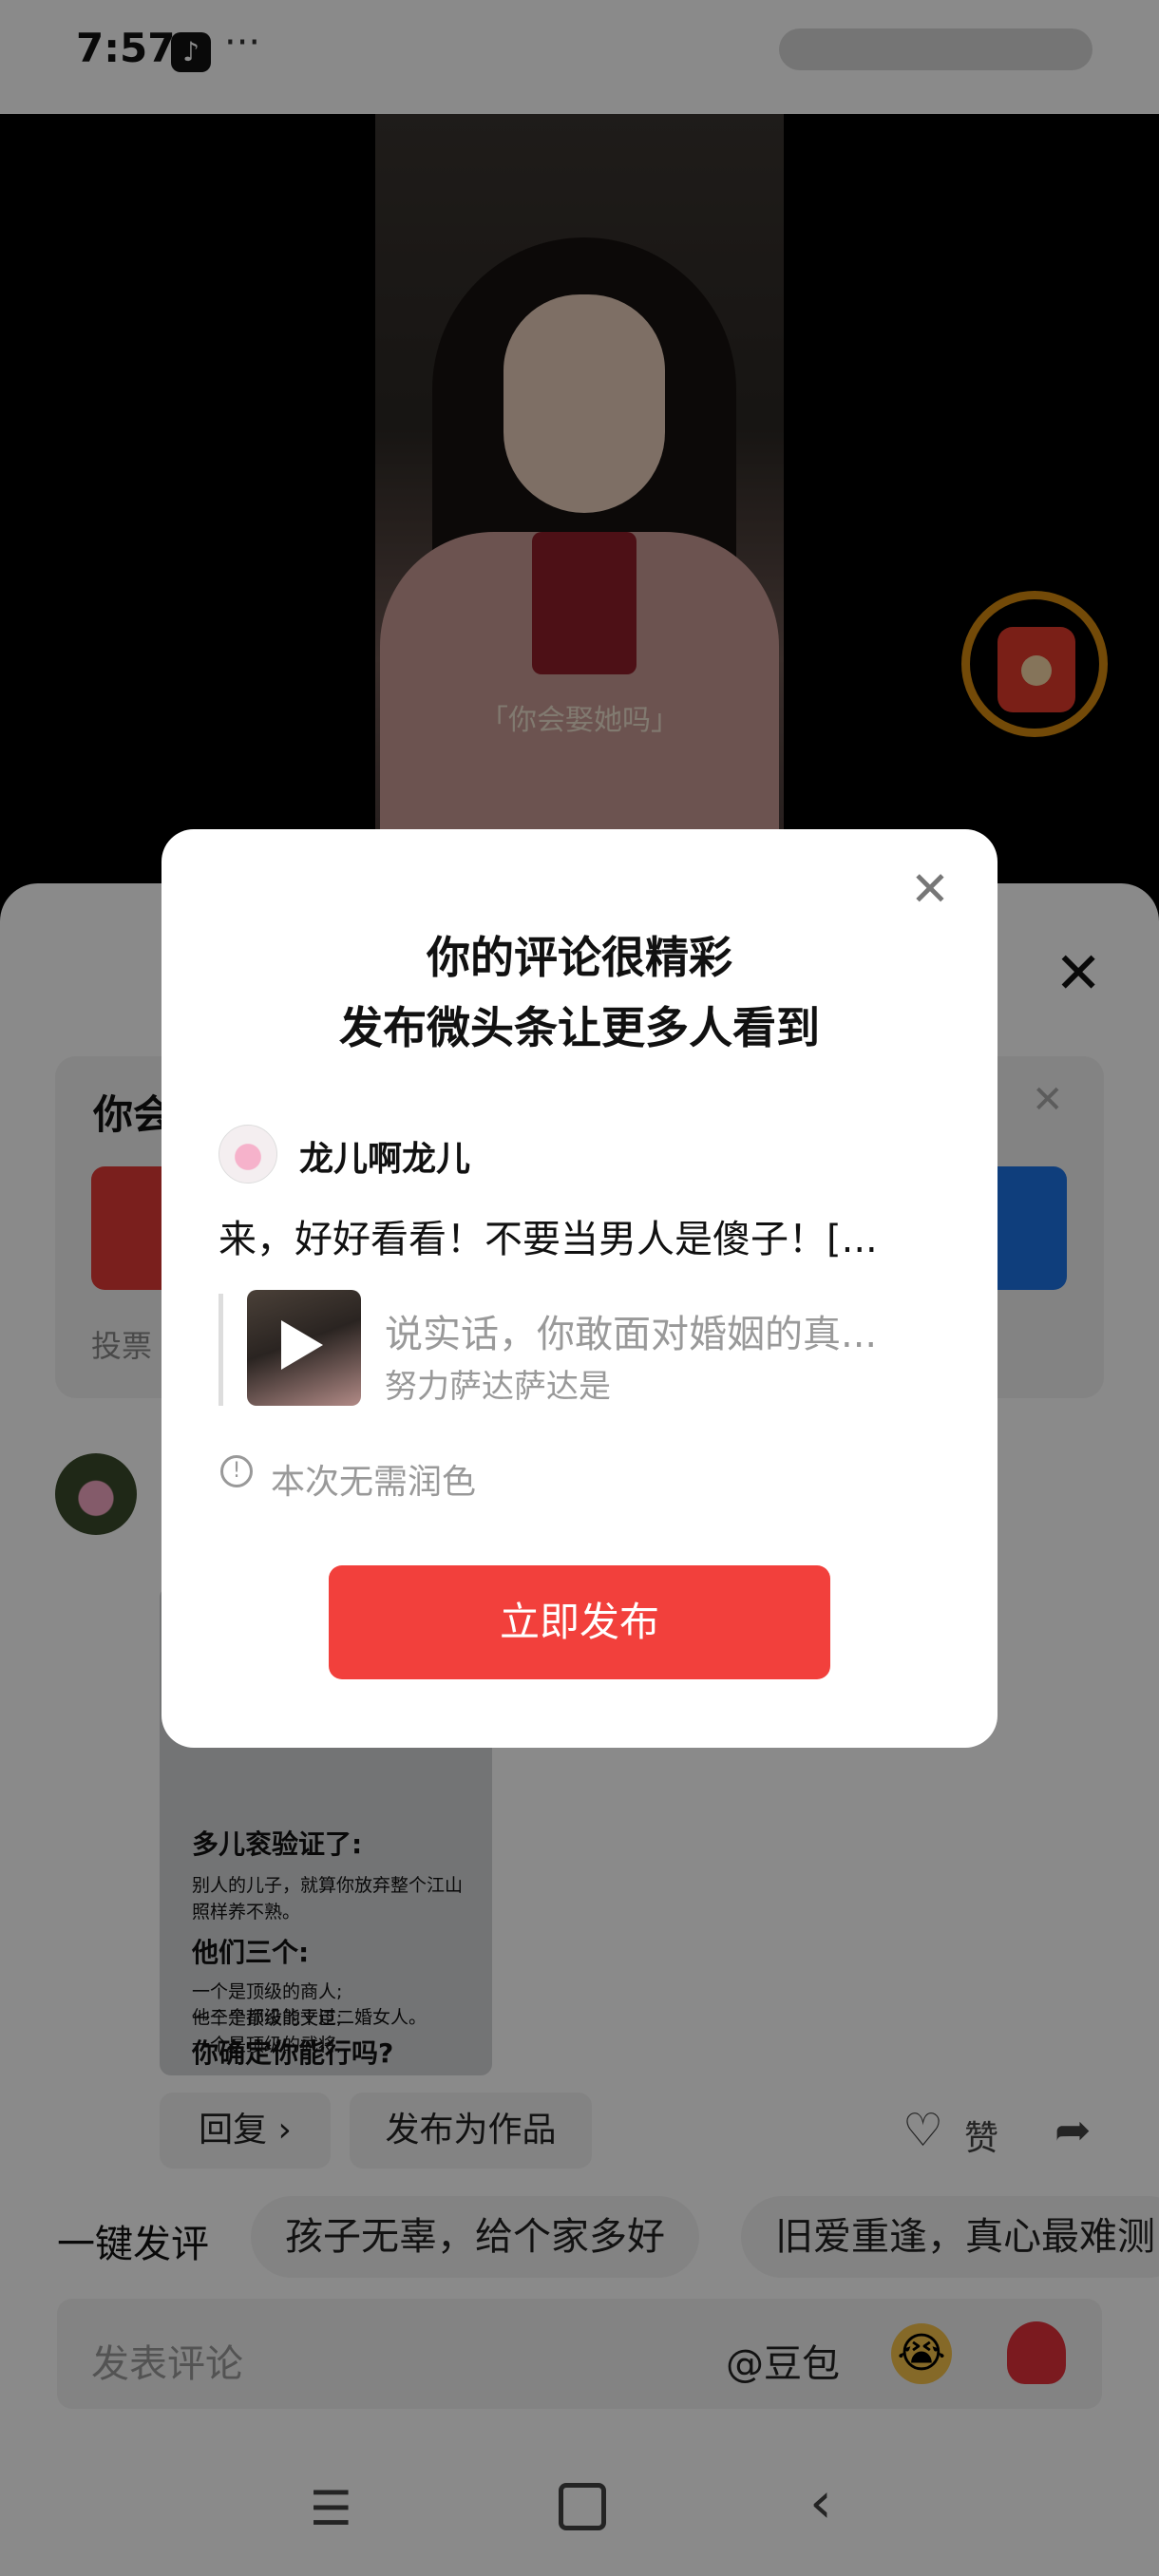 The width and height of the screenshot is (1159, 2576). I want to click on no-polish-notice: 本次无需润色, so click(374, 1482).